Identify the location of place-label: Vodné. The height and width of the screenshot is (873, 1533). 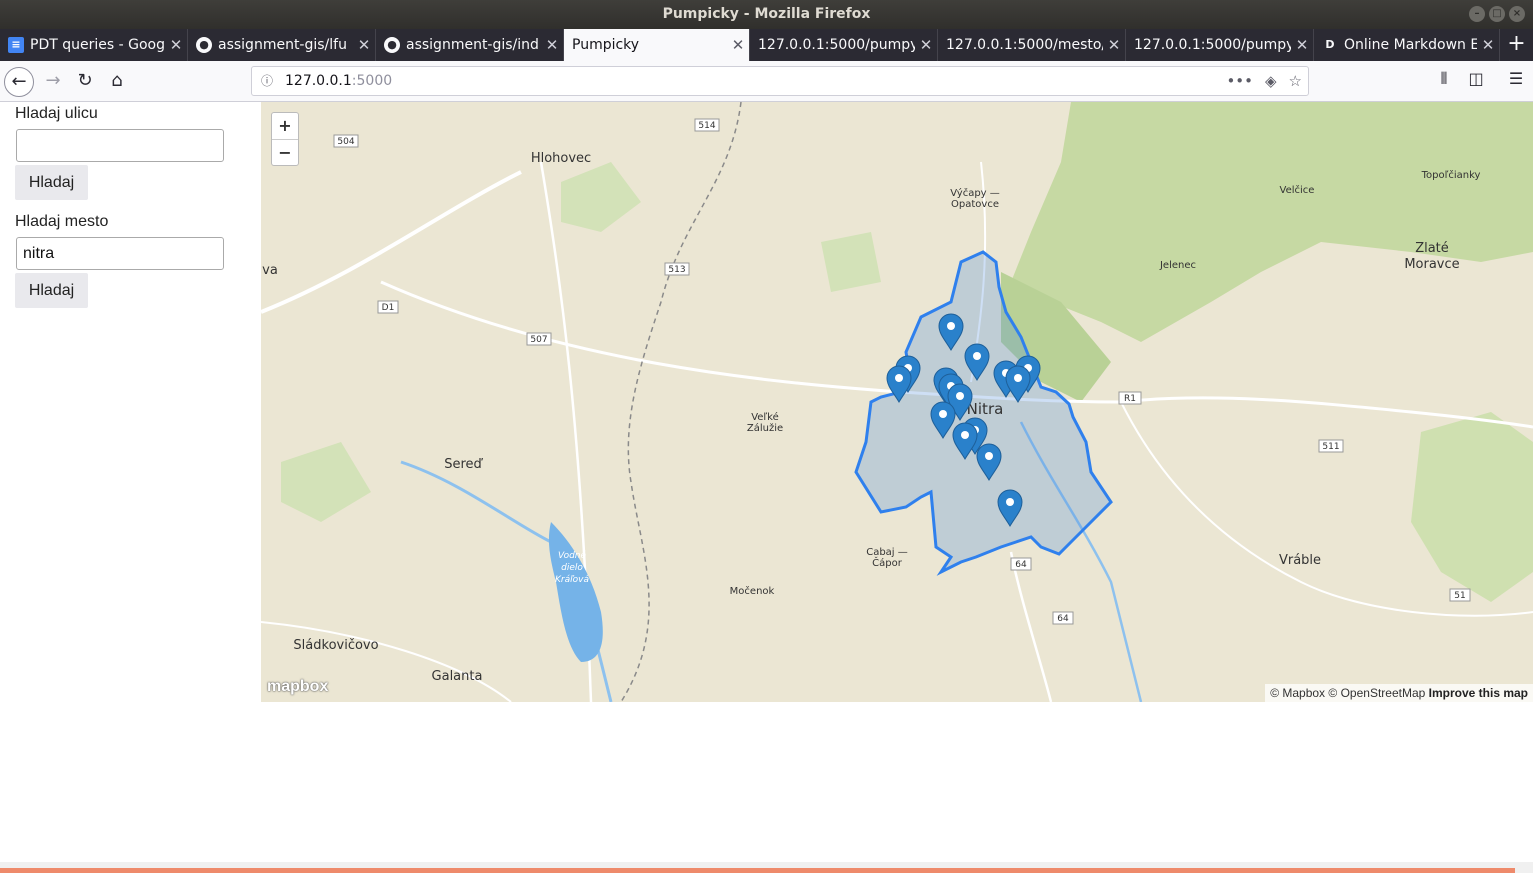
(572, 555).